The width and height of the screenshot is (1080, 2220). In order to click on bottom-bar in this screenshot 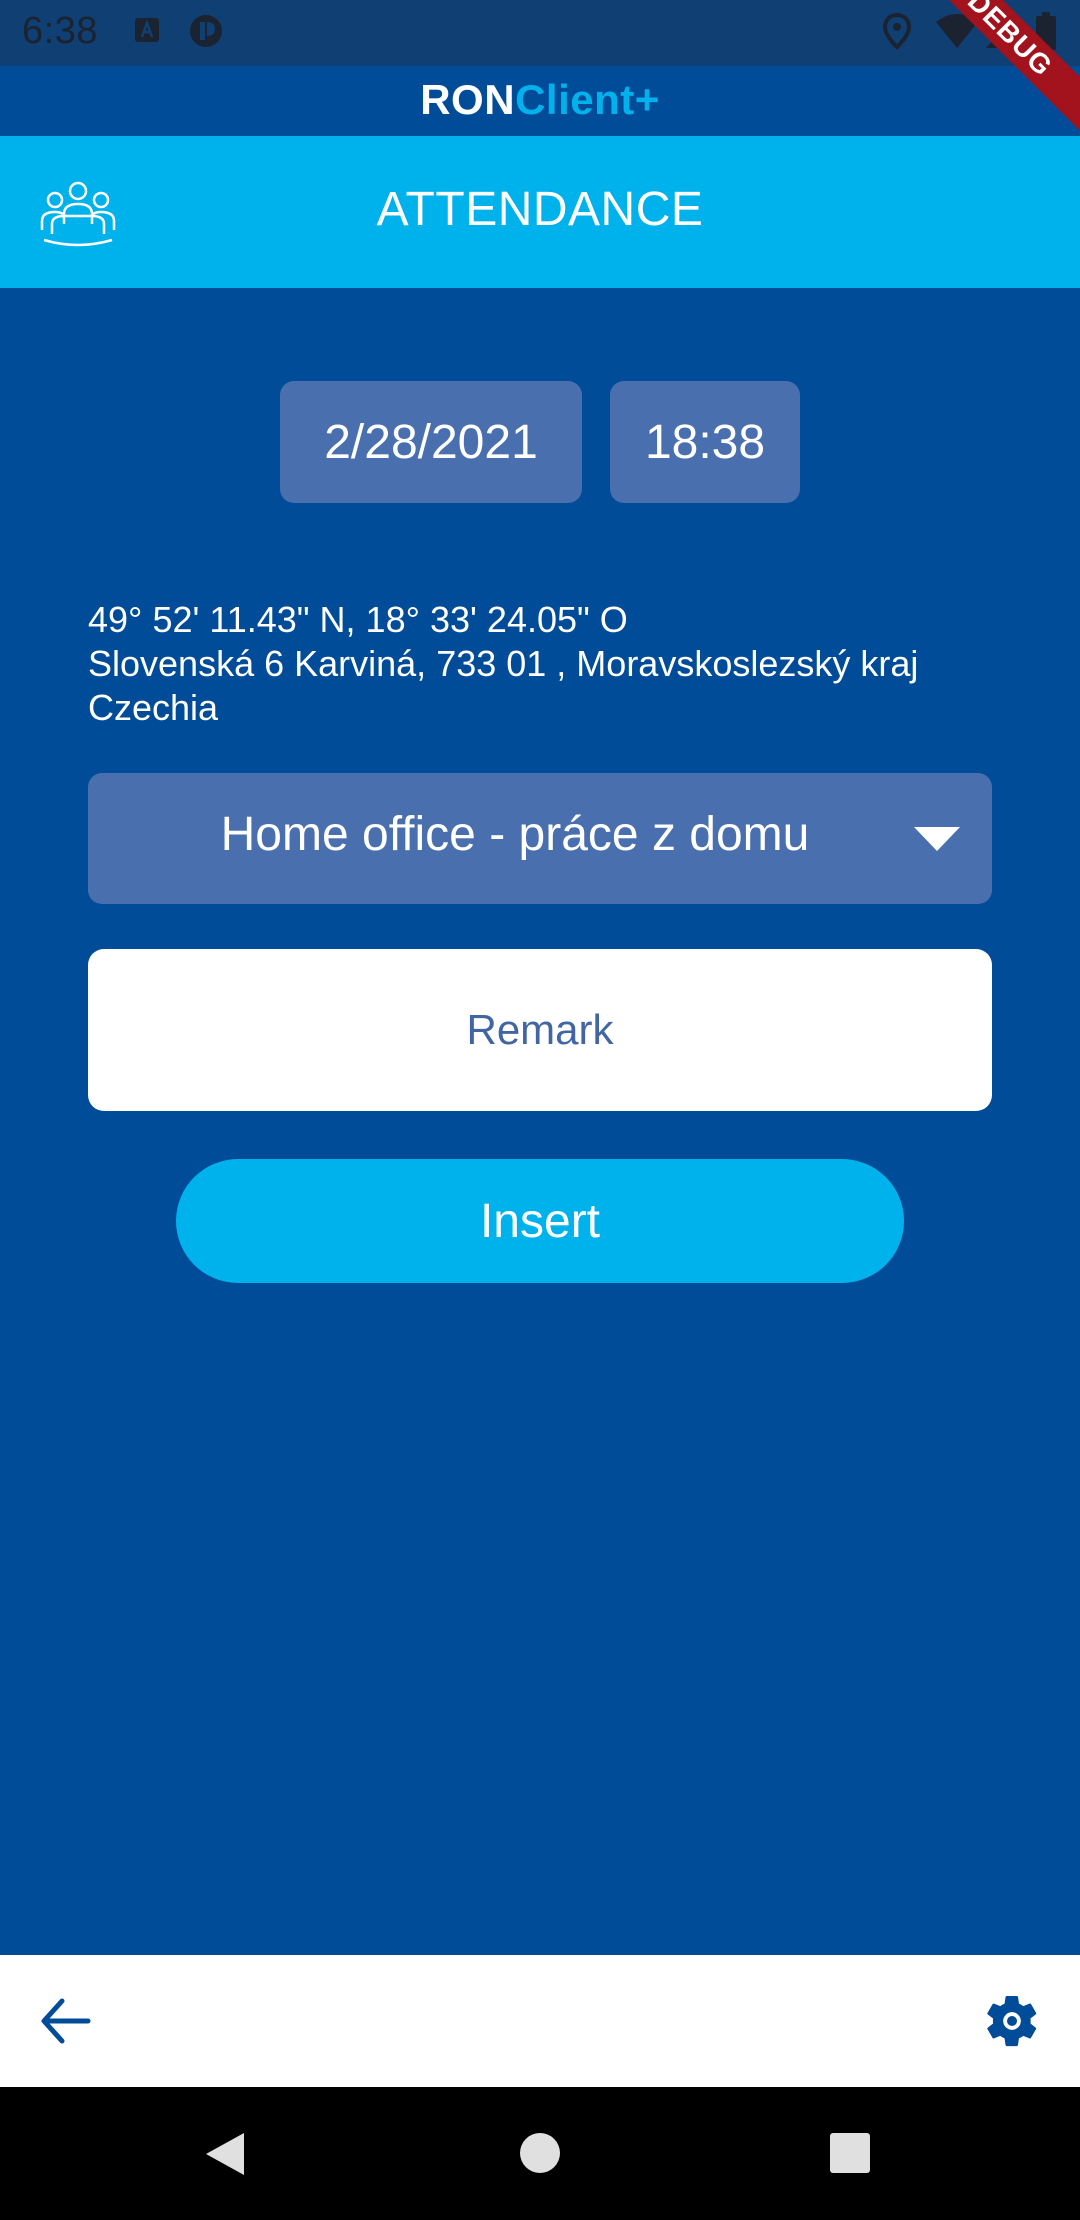, I will do `click(540, 2021)`.